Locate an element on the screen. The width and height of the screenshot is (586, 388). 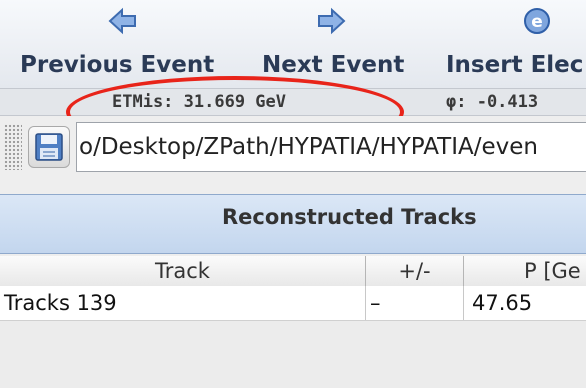
table-row: Tracks 139 – 47.65 is located at coordinates (293, 303).